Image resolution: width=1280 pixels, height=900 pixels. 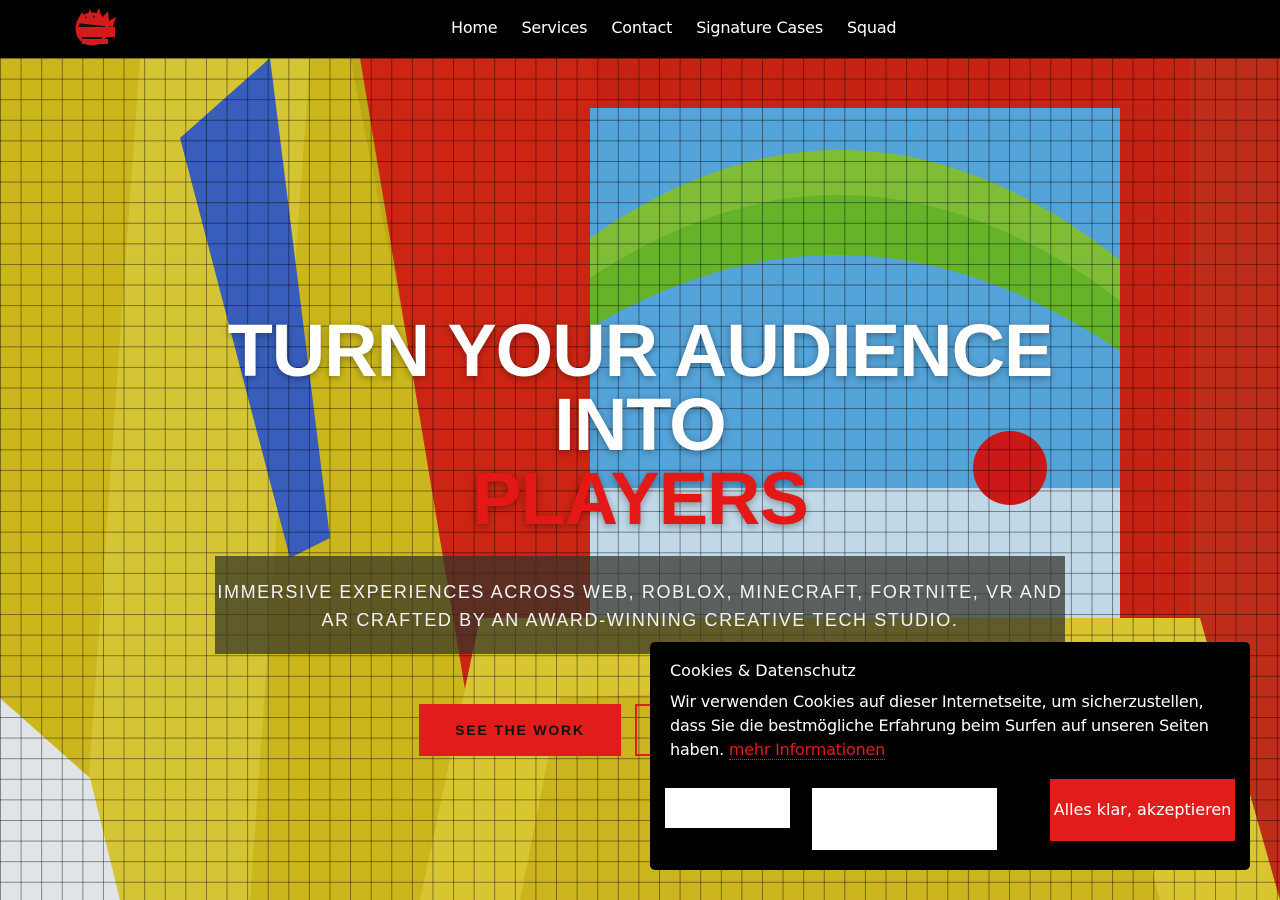 I want to click on headline-accent: PLAYERS, so click(x=640, y=498).